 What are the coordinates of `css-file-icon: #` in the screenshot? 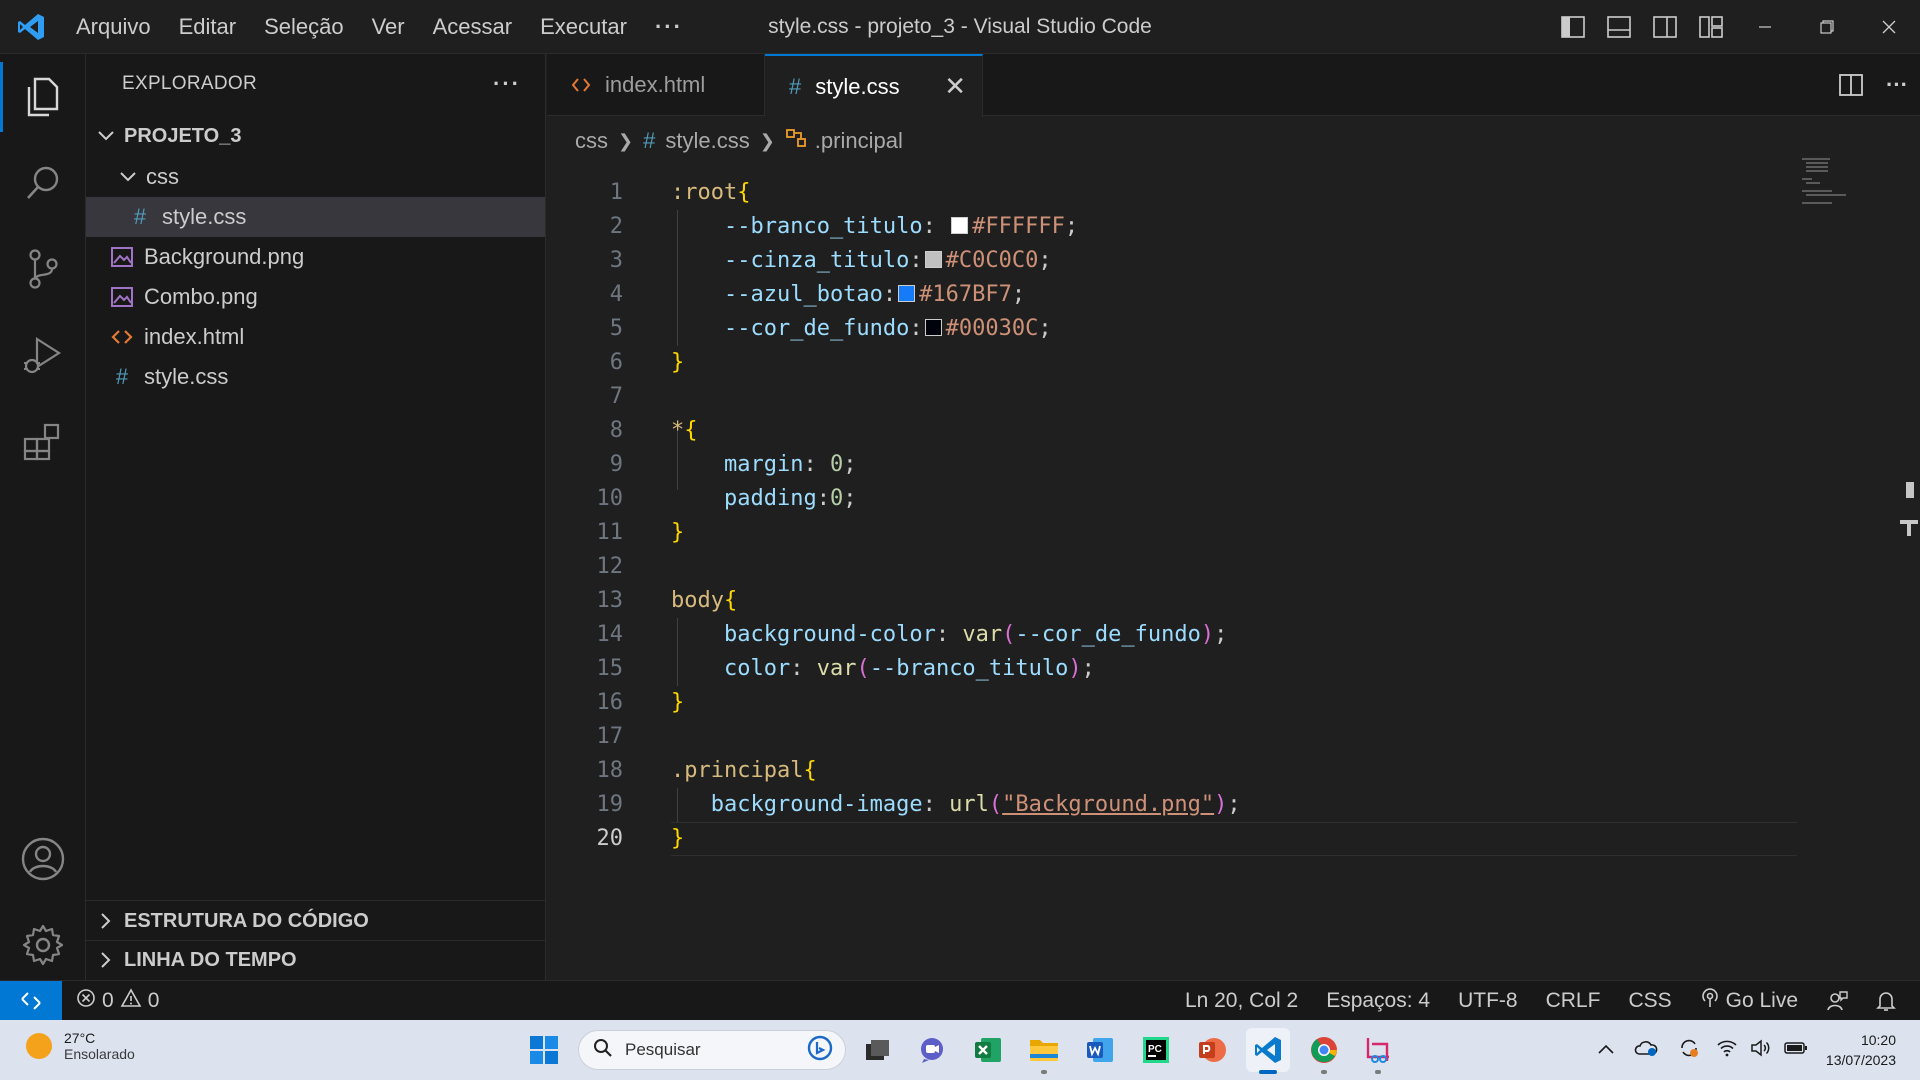 It's located at (795, 86).